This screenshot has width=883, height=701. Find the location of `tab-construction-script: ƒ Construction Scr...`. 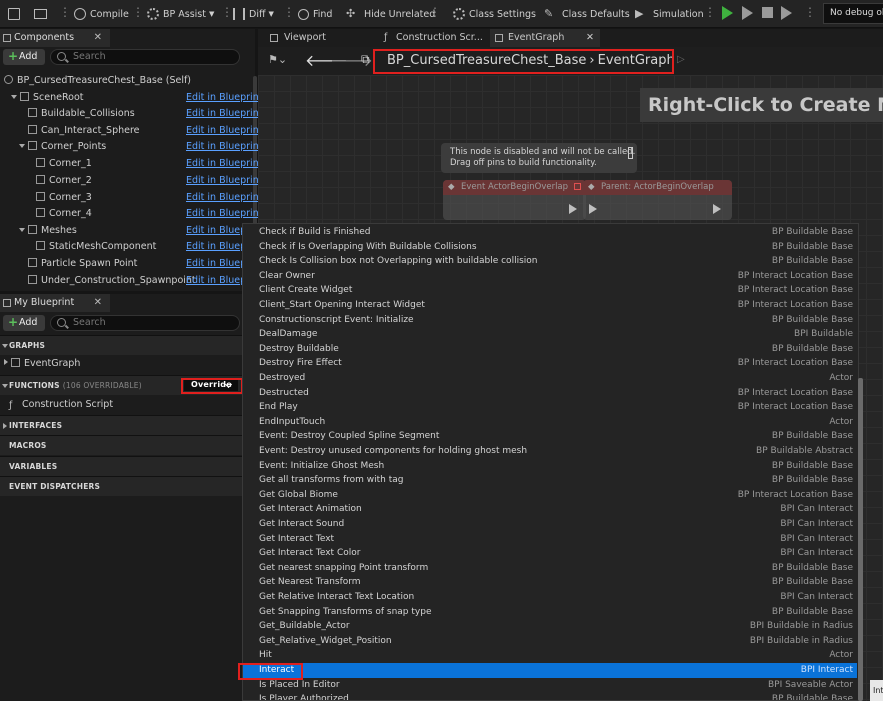

tab-construction-script: ƒ Construction Scr... is located at coordinates (436, 38).